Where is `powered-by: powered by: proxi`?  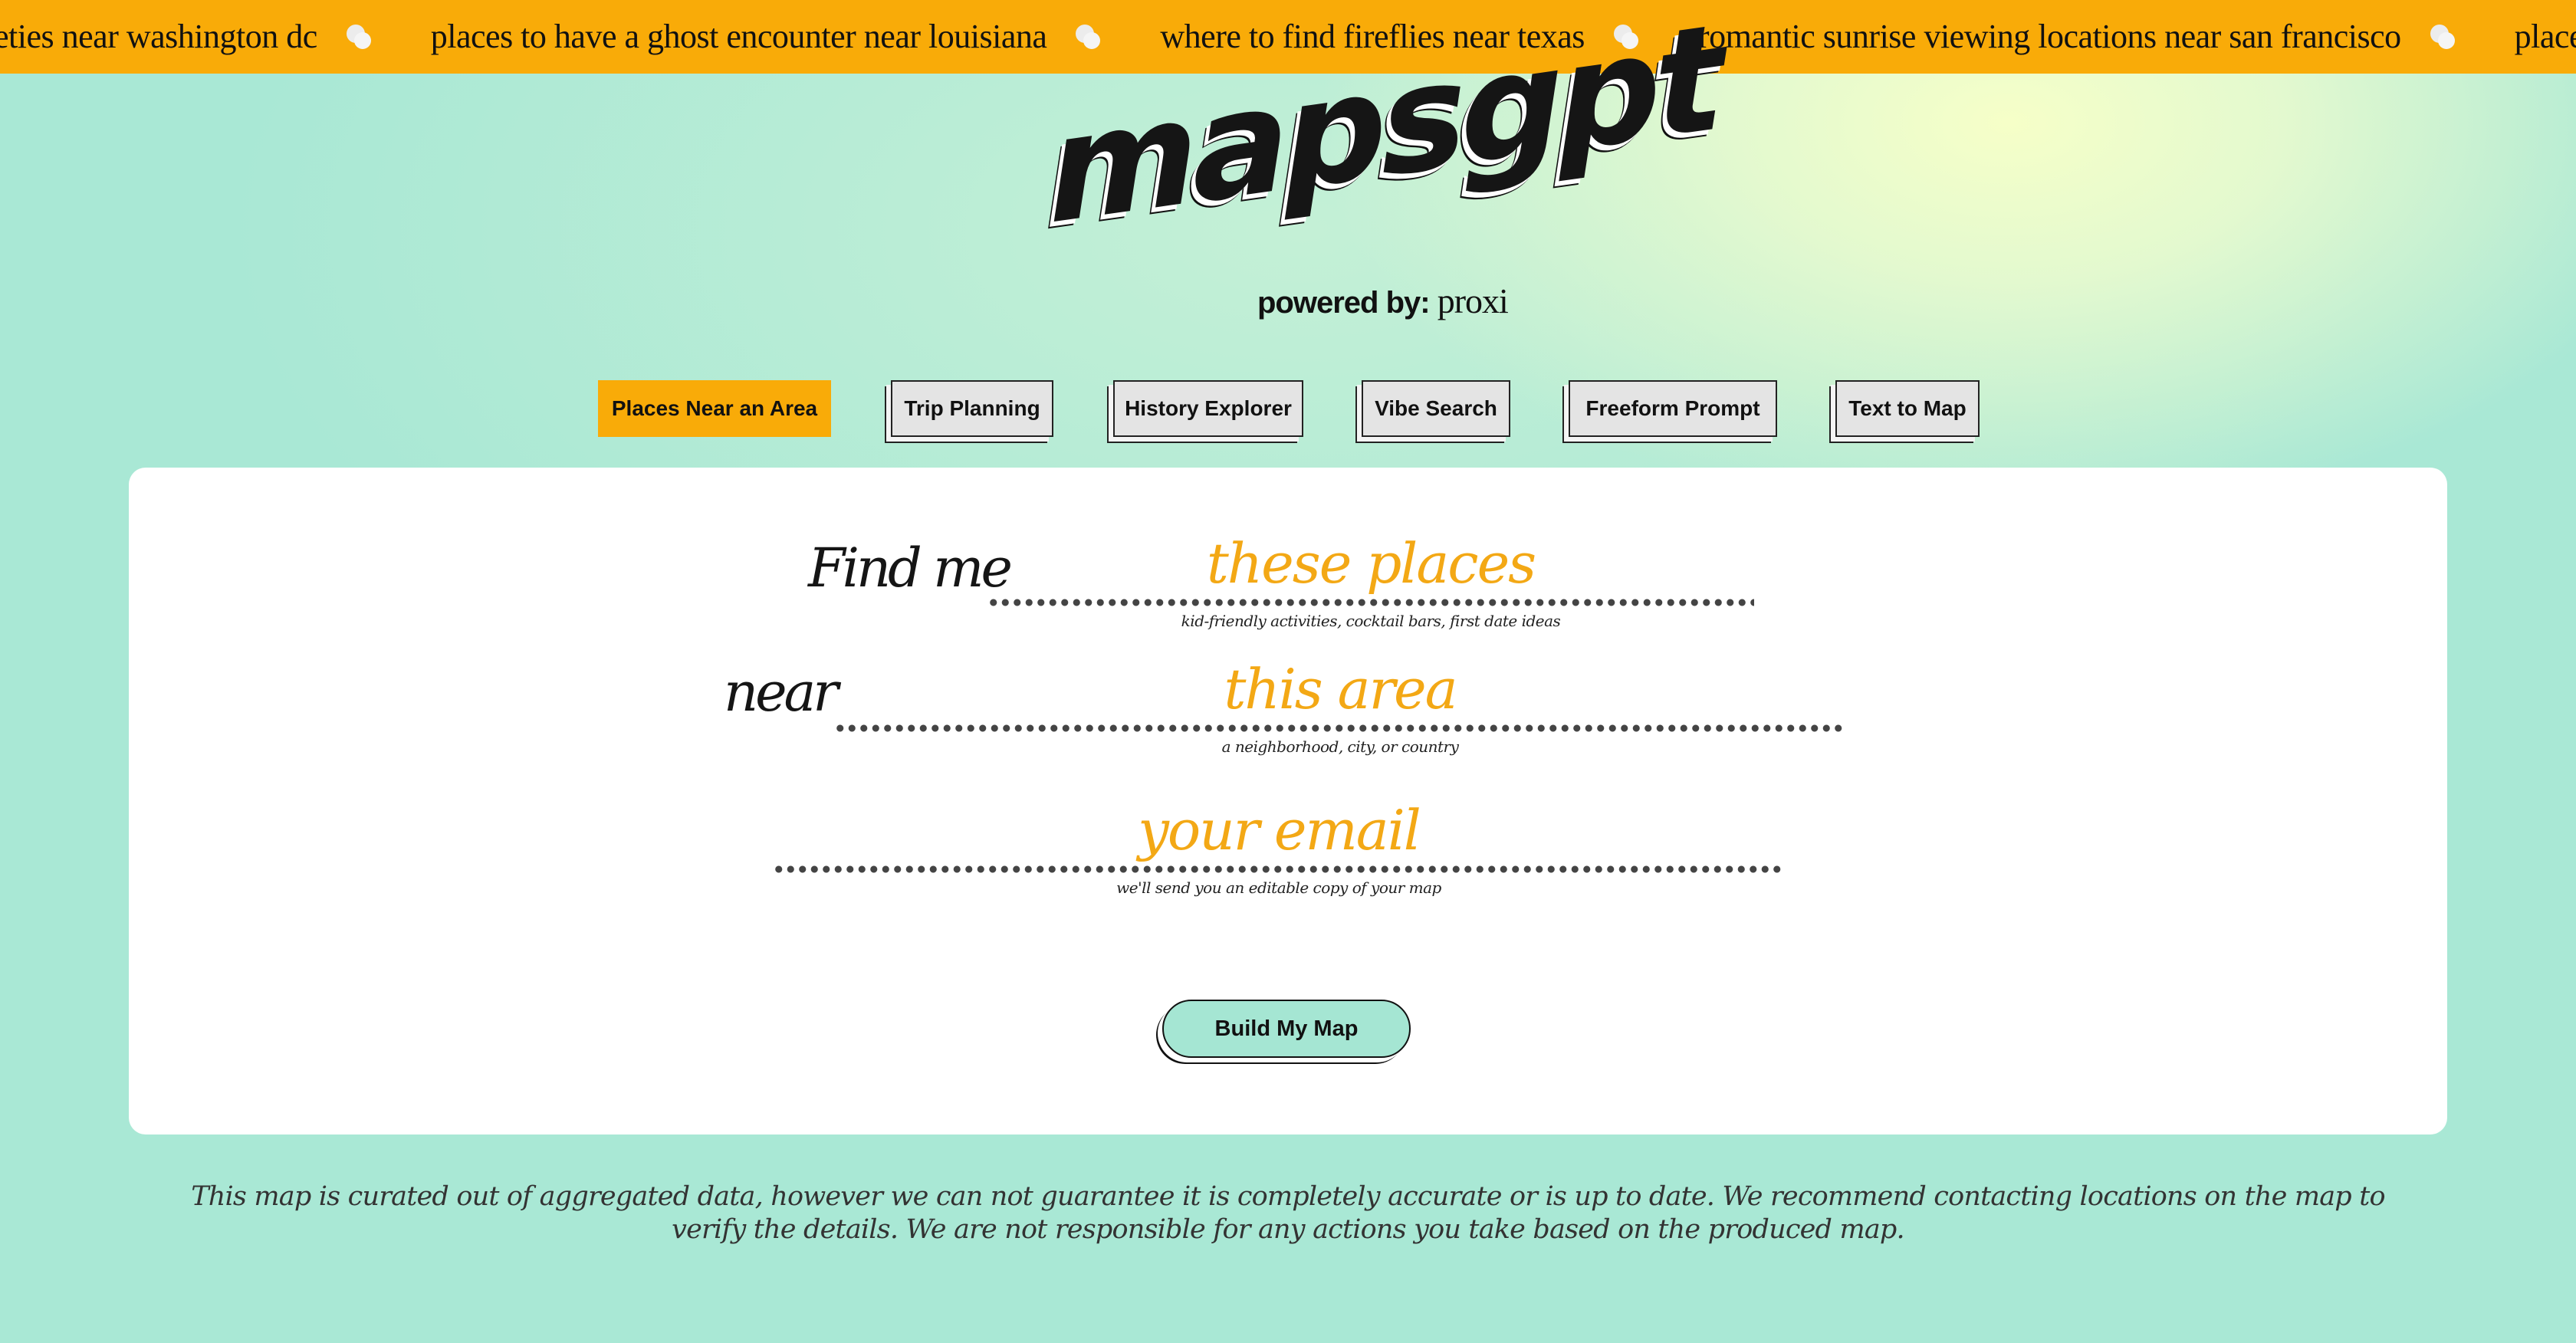
powered-by: powered by: proxi is located at coordinates (1383, 301).